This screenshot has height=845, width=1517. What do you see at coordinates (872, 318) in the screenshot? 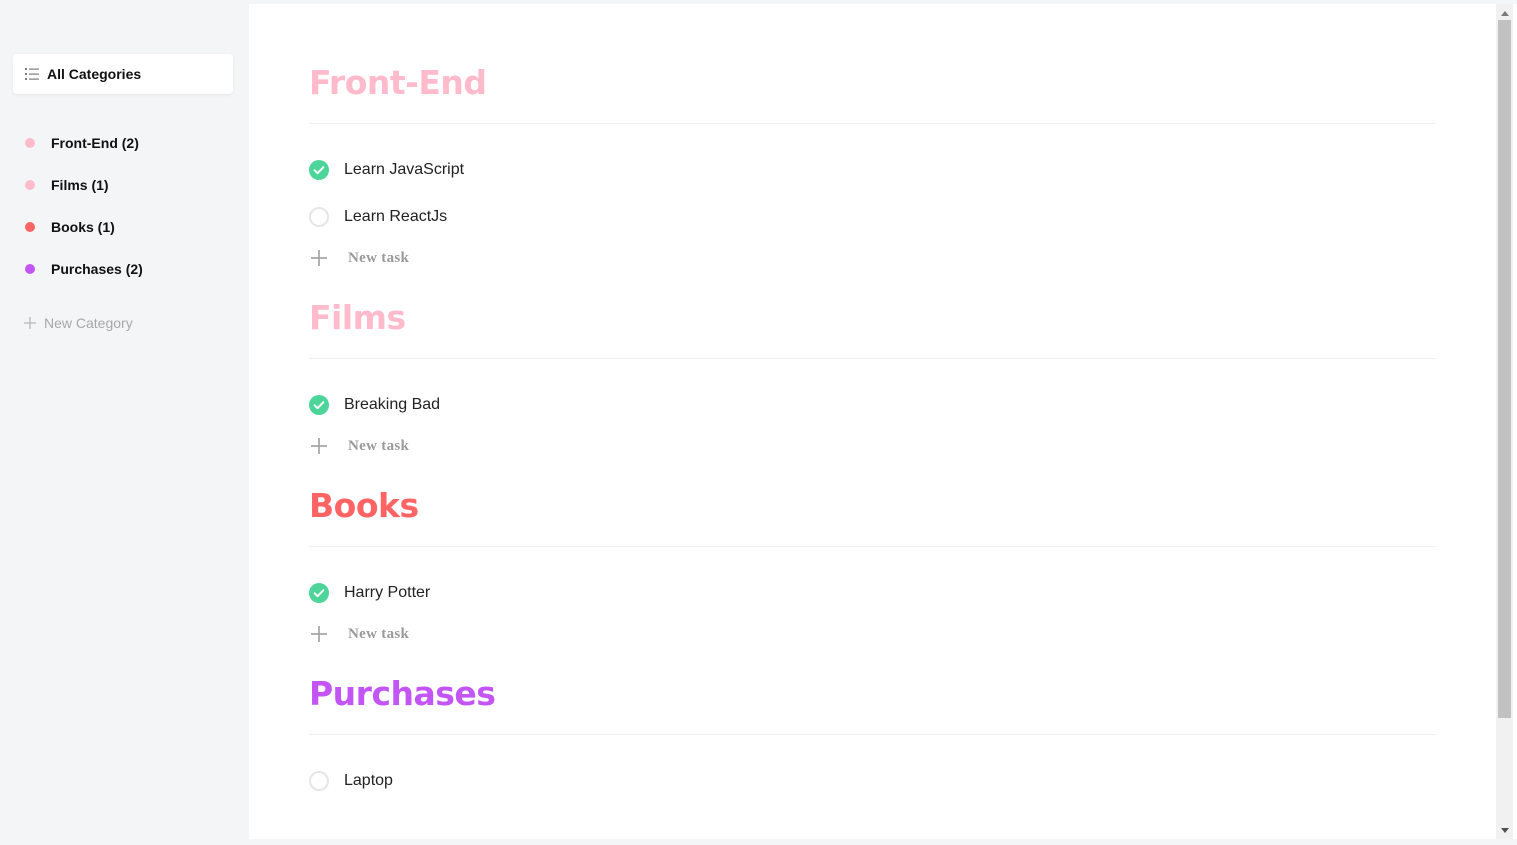
I see `category-title: Films` at bounding box center [872, 318].